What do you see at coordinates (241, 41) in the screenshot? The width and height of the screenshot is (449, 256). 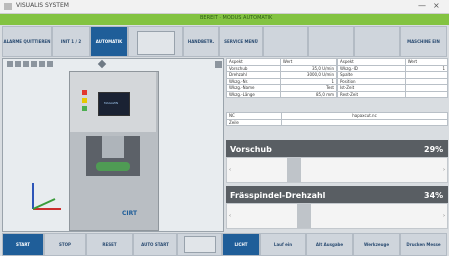 I see `tab-service: SERVICE MENÜ` at bounding box center [241, 41].